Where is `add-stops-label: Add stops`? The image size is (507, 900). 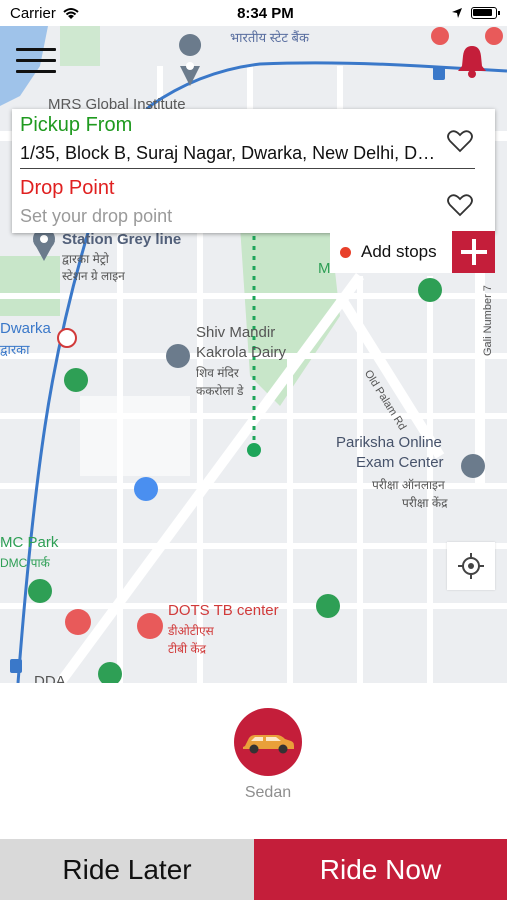 add-stops-label: Add stops is located at coordinates (399, 251).